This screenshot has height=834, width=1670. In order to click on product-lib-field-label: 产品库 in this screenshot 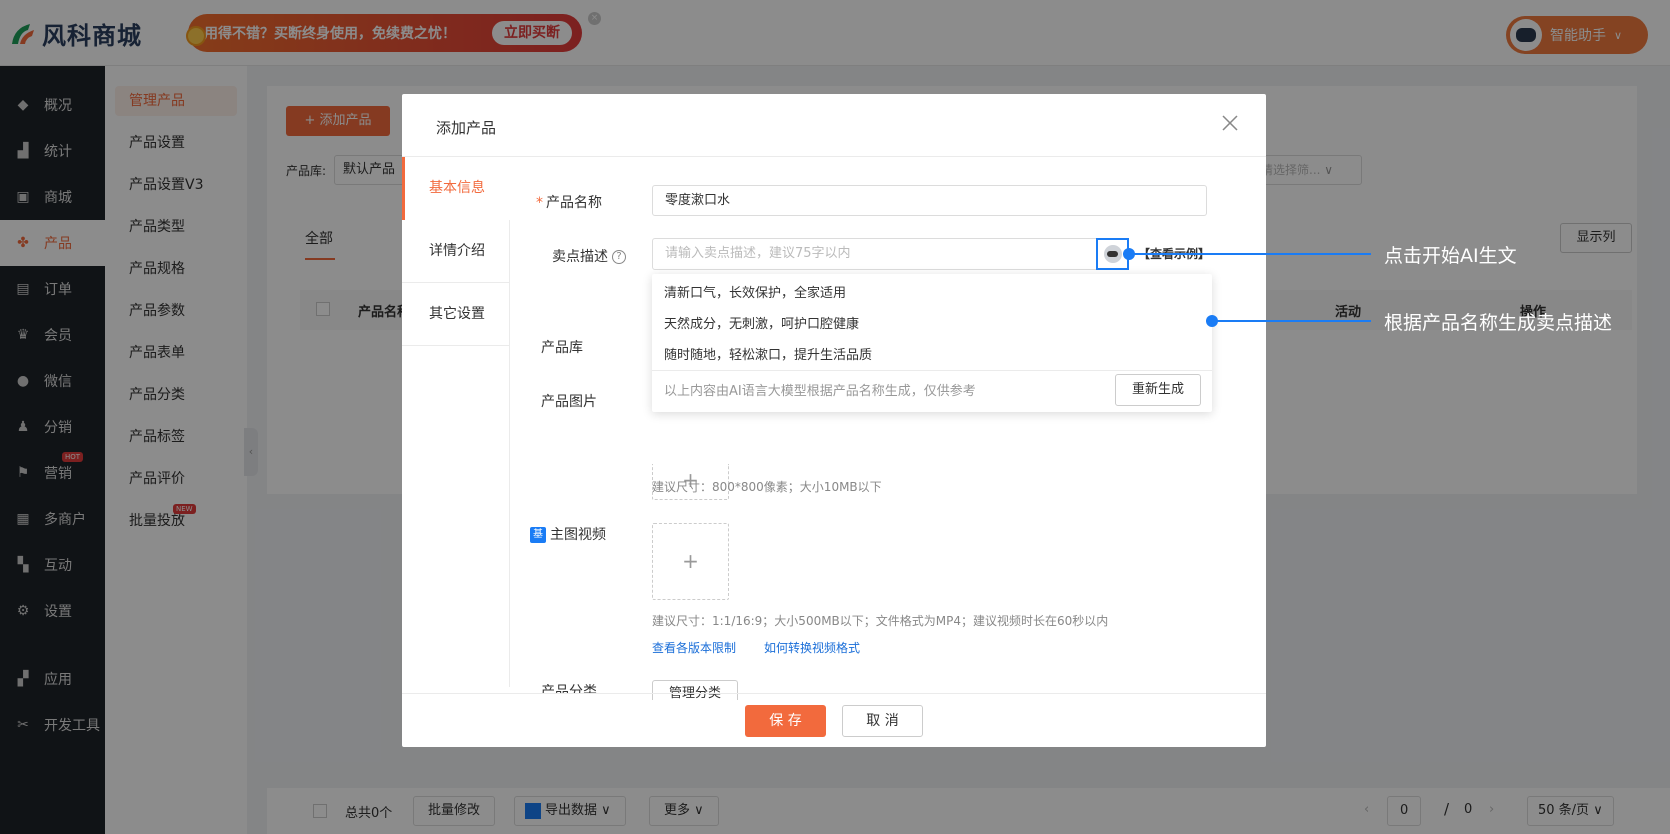, I will do `click(562, 348)`.